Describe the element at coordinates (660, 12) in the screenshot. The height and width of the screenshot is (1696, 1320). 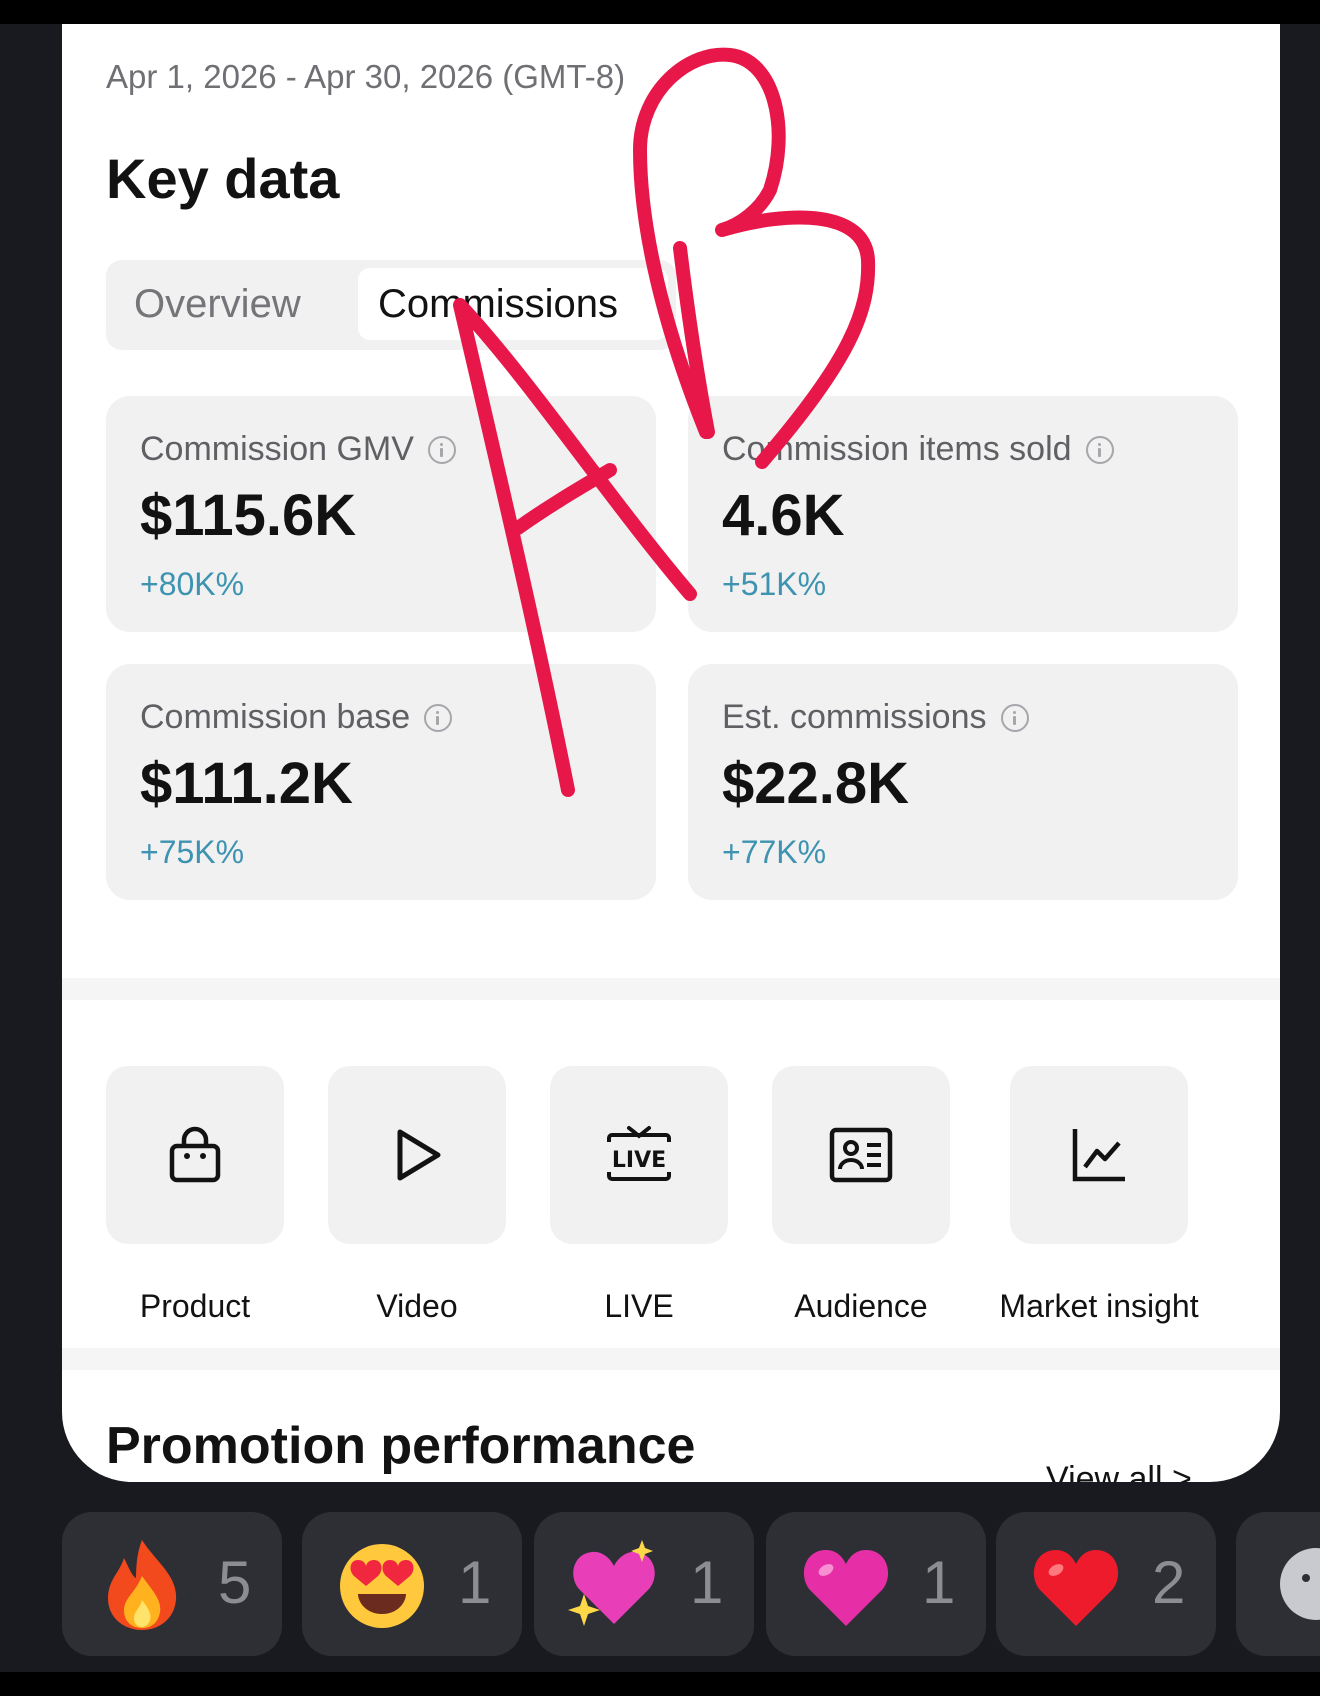
I see `top-black-bar` at that location.